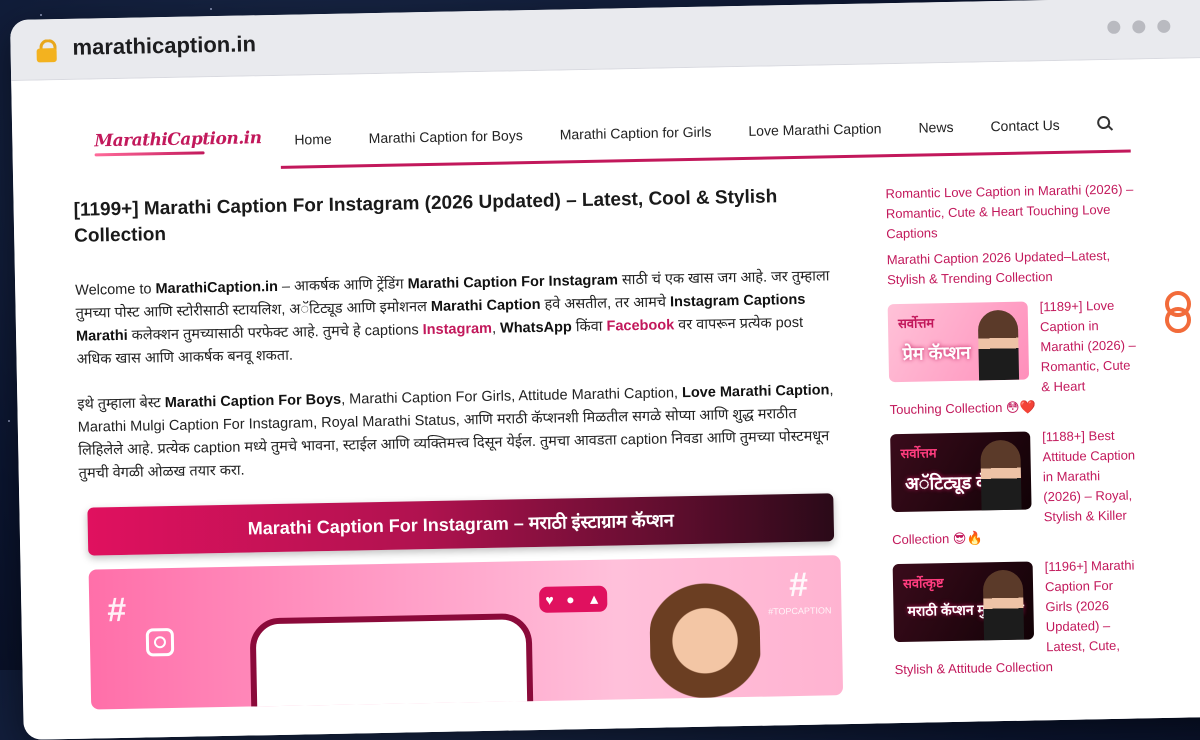 Image resolution: width=1200 pixels, height=740 pixels. I want to click on model-illustration, so click(705, 643).